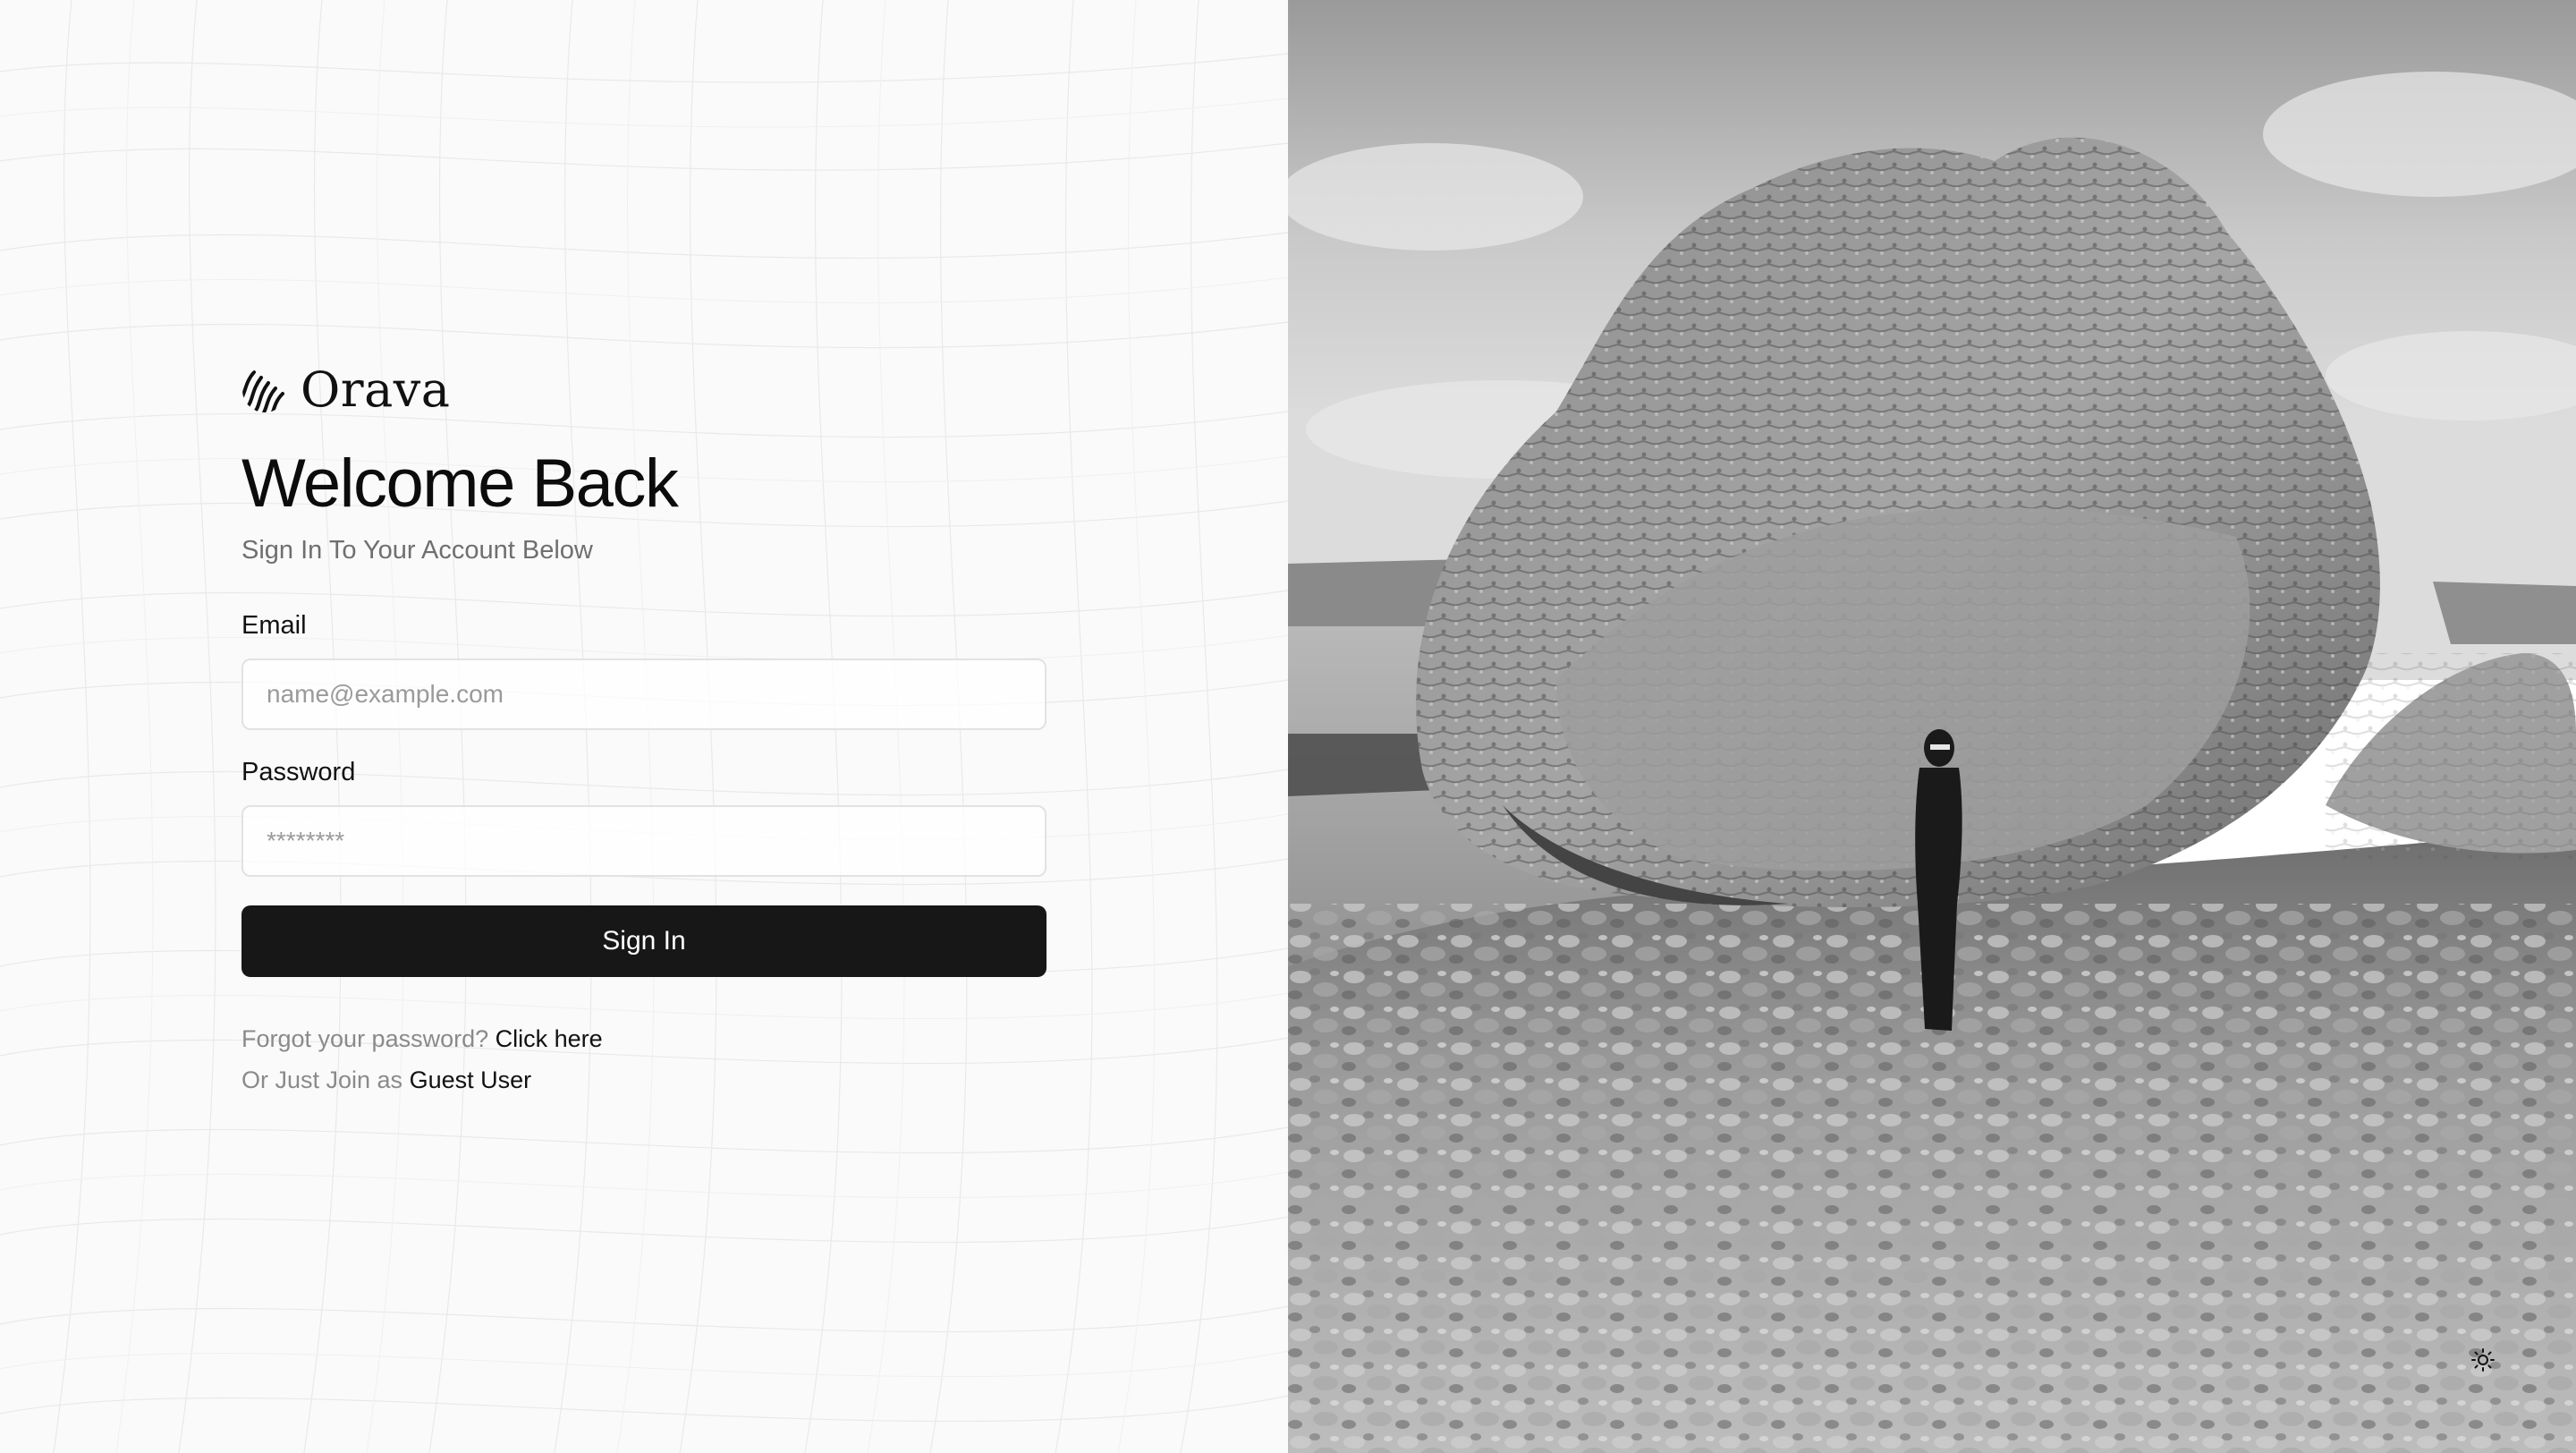 The height and width of the screenshot is (1453, 2576). What do you see at coordinates (460, 484) in the screenshot?
I see `page-title: Welcome Back` at bounding box center [460, 484].